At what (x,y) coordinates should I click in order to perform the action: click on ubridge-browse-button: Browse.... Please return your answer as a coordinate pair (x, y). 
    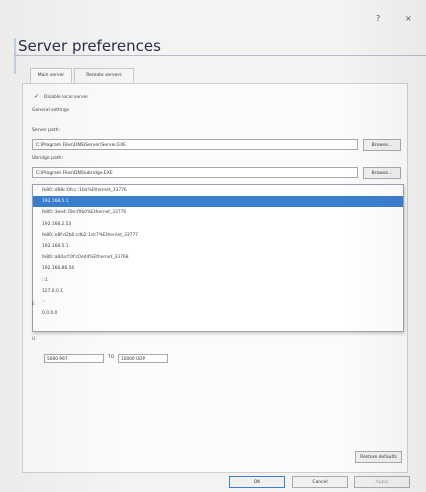
    Looking at the image, I should click on (382, 173).